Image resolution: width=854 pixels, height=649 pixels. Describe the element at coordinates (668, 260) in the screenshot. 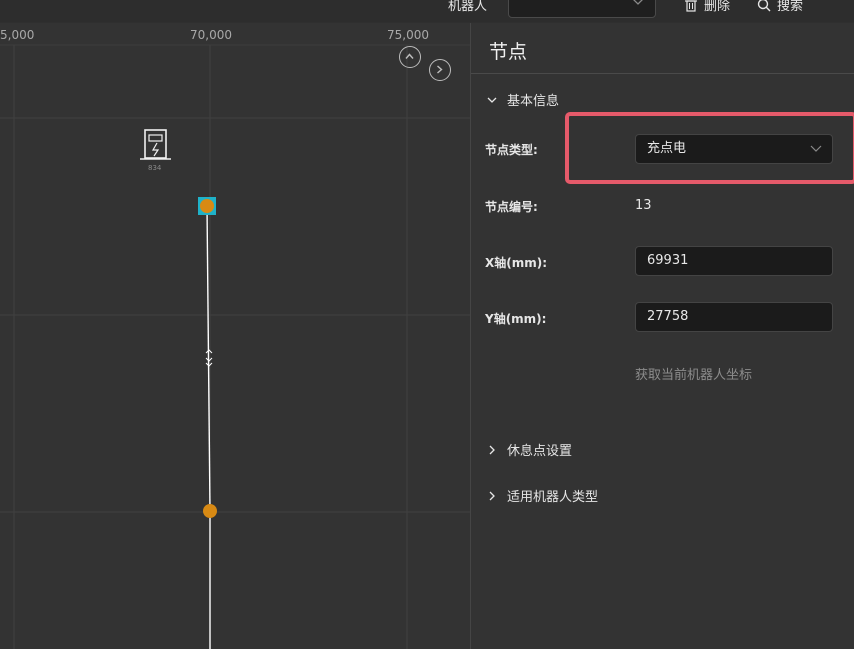

I see `x-axis-value: 69931` at that location.